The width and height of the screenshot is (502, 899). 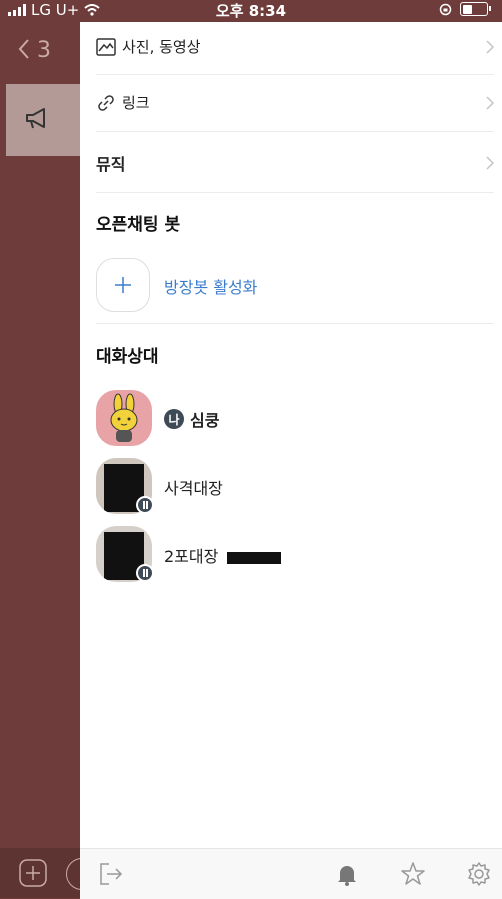 I want to click on bot-section-title: 오픈채팅 봇, so click(x=138, y=225).